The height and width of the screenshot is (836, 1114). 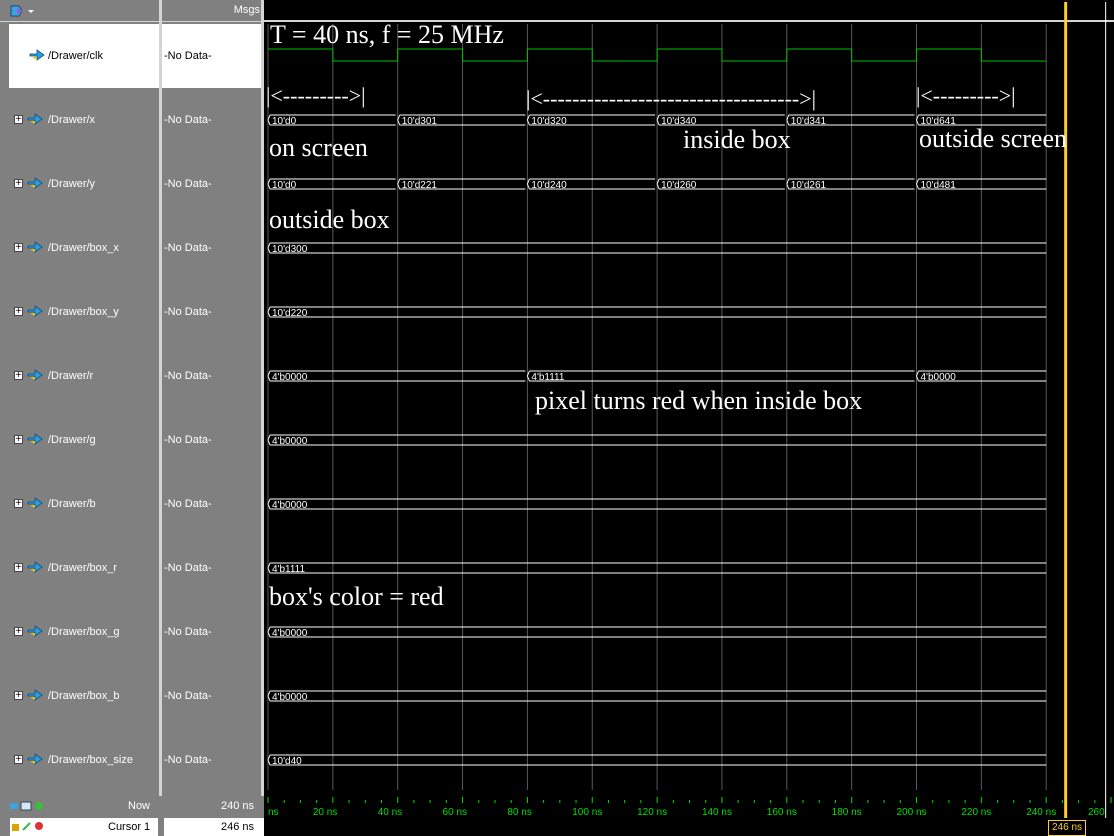 What do you see at coordinates (284, 185) in the screenshot?
I see `bus-value-y: 10'd0` at bounding box center [284, 185].